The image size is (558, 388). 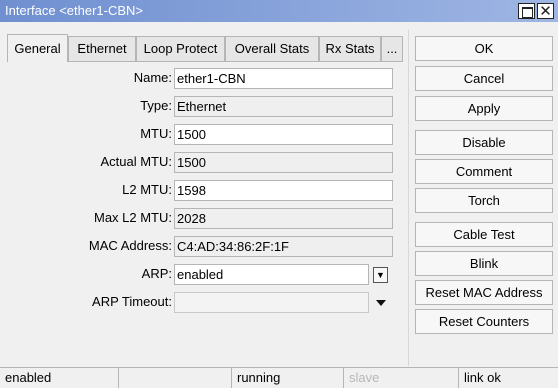 I want to click on status-slave: slave, so click(x=401, y=378).